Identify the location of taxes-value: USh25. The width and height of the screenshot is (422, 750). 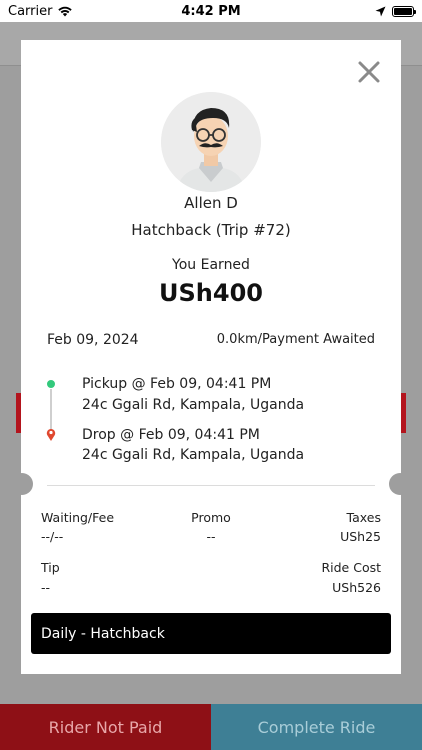
(360, 536).